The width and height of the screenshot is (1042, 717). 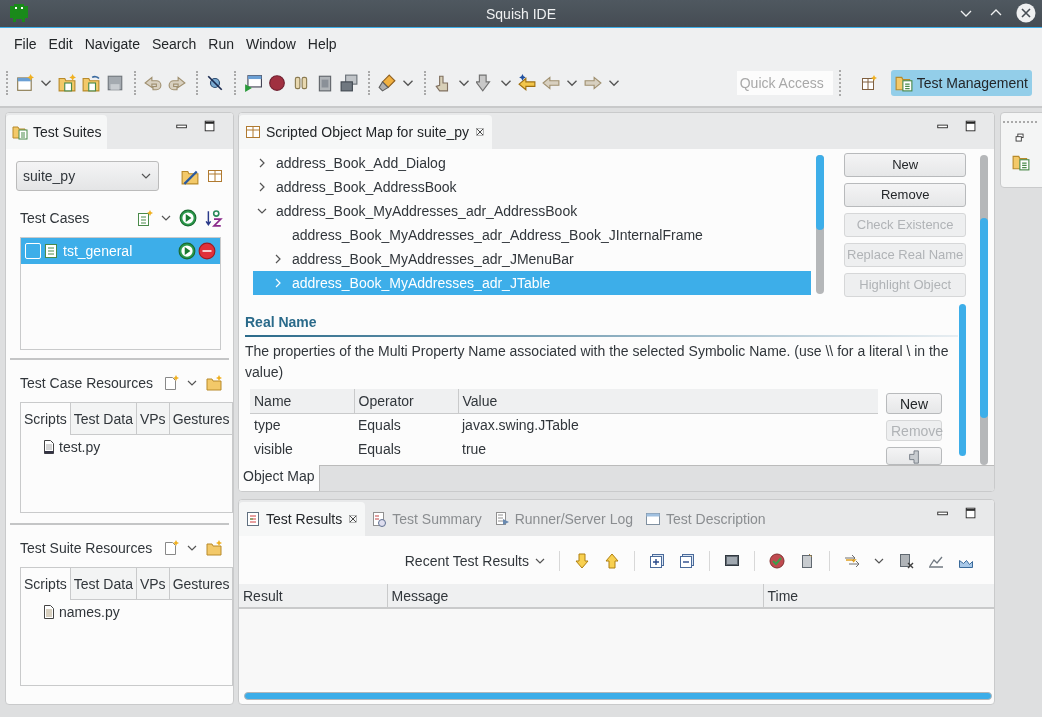 I want to click on file-icon, so click(x=49, y=447).